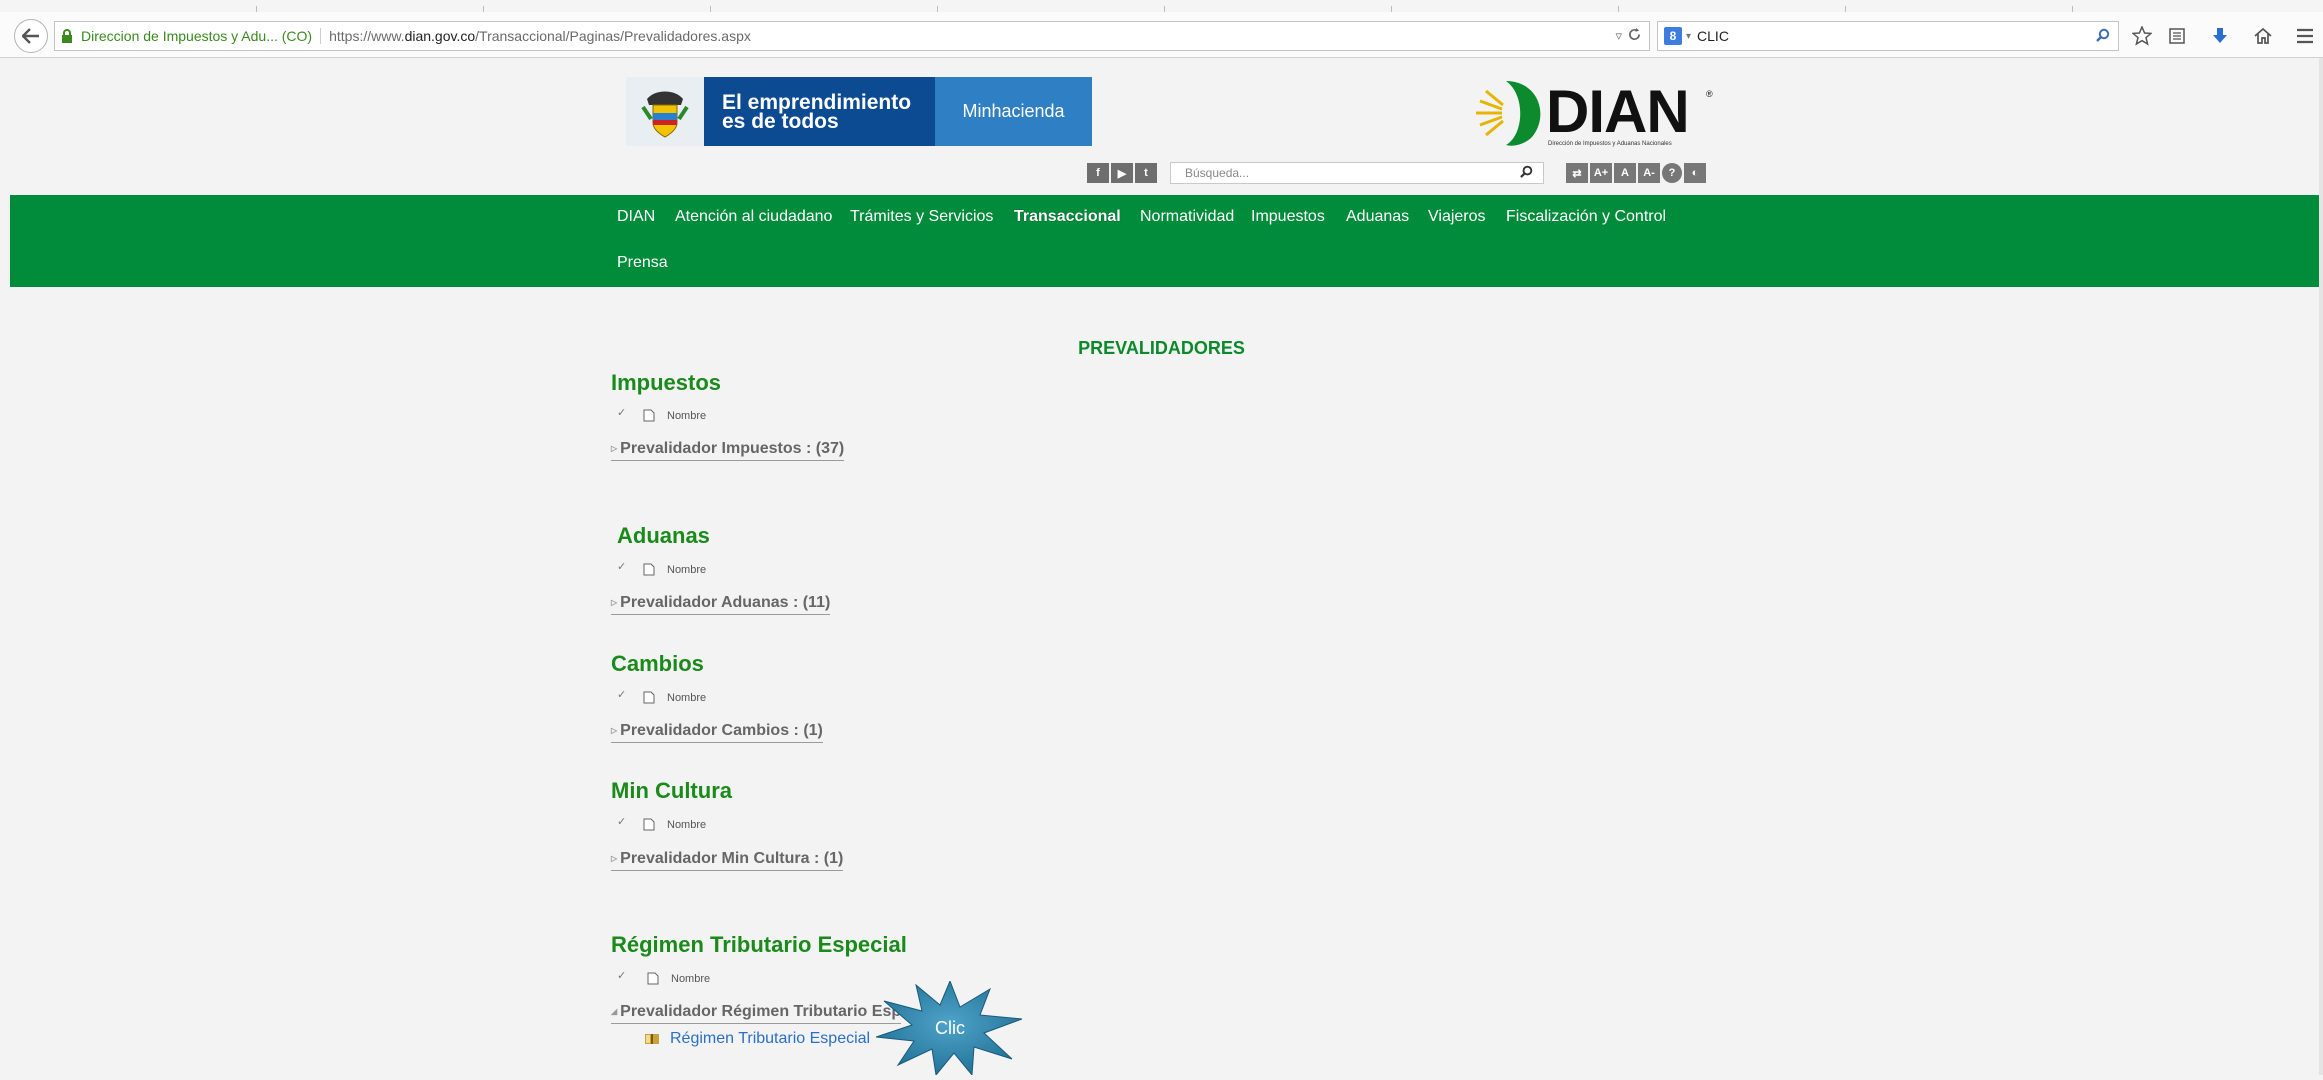 The width and height of the screenshot is (2323, 1080). I want to click on reload-icon, so click(1634, 36).